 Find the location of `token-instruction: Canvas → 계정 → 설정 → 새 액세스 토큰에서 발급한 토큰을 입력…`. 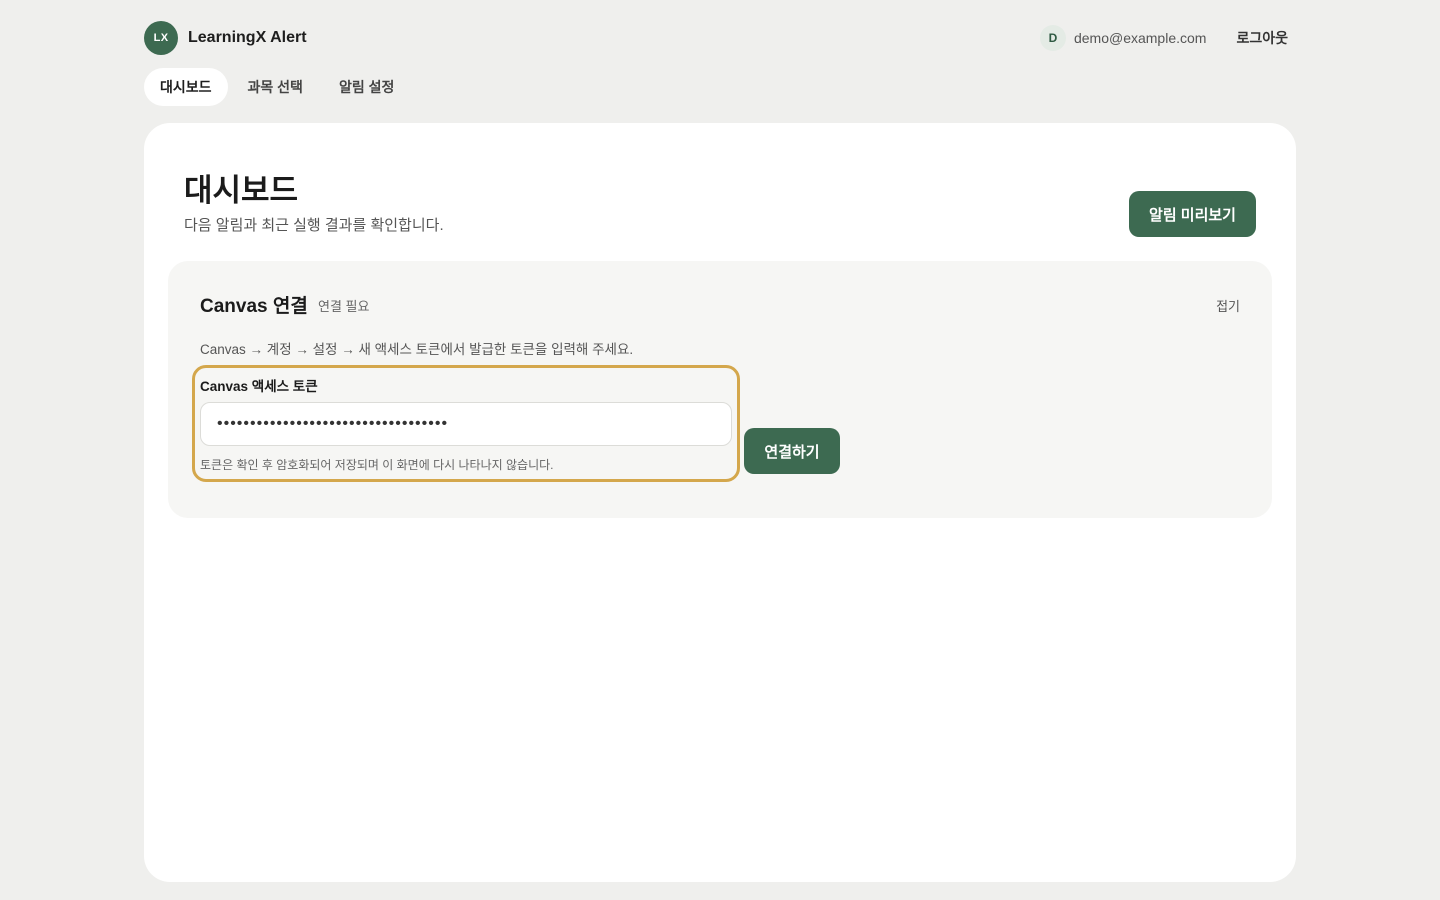

token-instruction: Canvas → 계정 → 설정 → 새 액세스 토큰에서 발급한 토큰을 입력… is located at coordinates (417, 349).